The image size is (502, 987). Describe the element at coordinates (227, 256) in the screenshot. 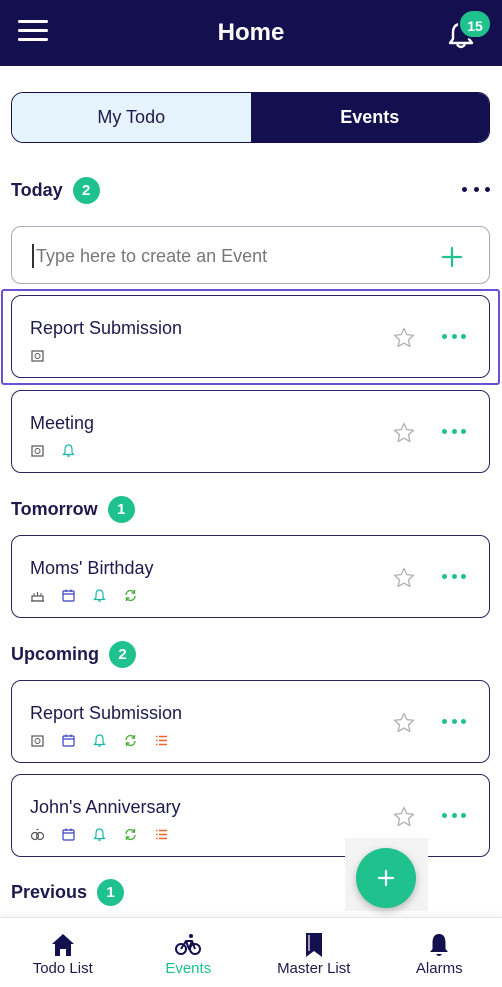

I see `create-event-input` at that location.